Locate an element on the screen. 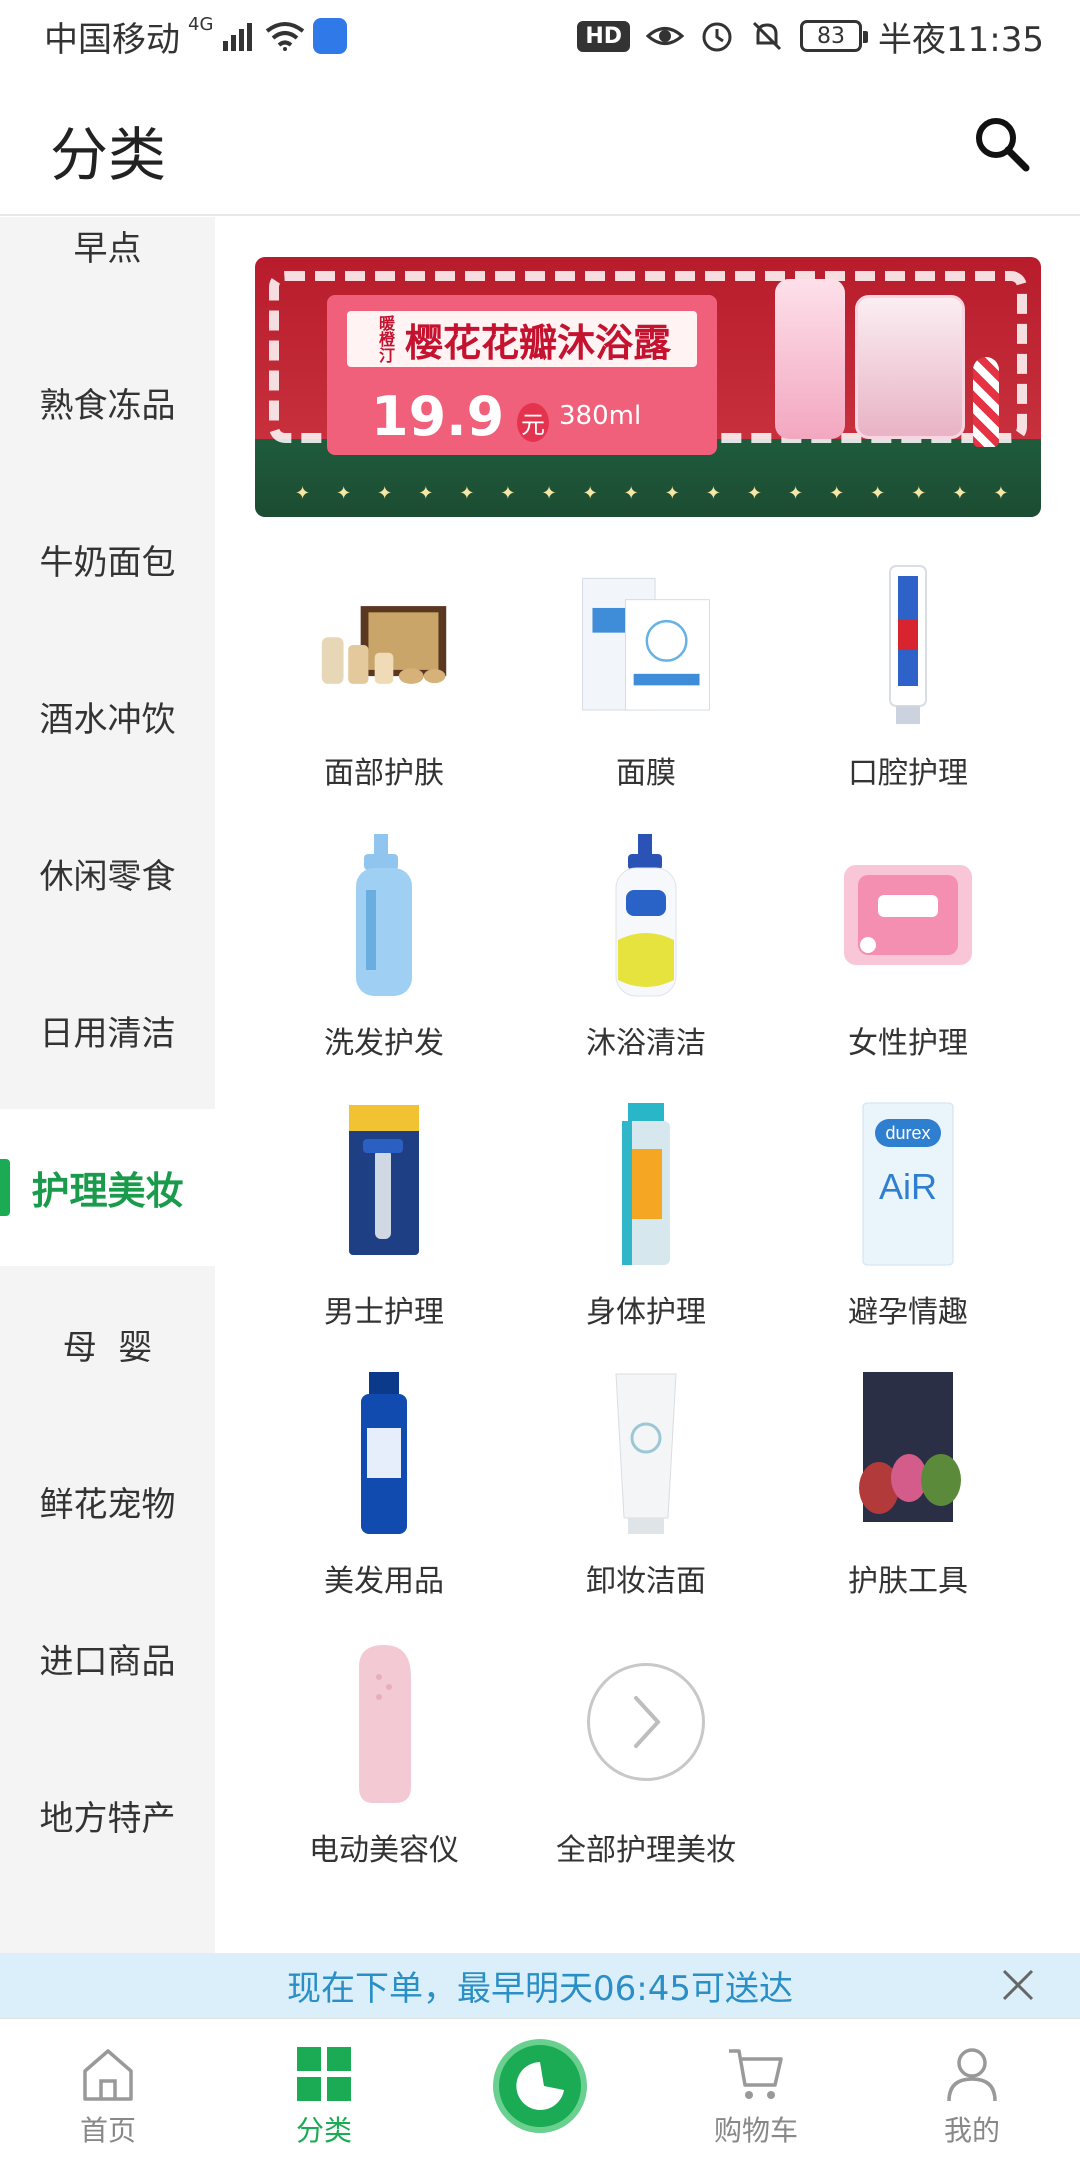  nav-home: 首页 is located at coordinates (108, 2089).